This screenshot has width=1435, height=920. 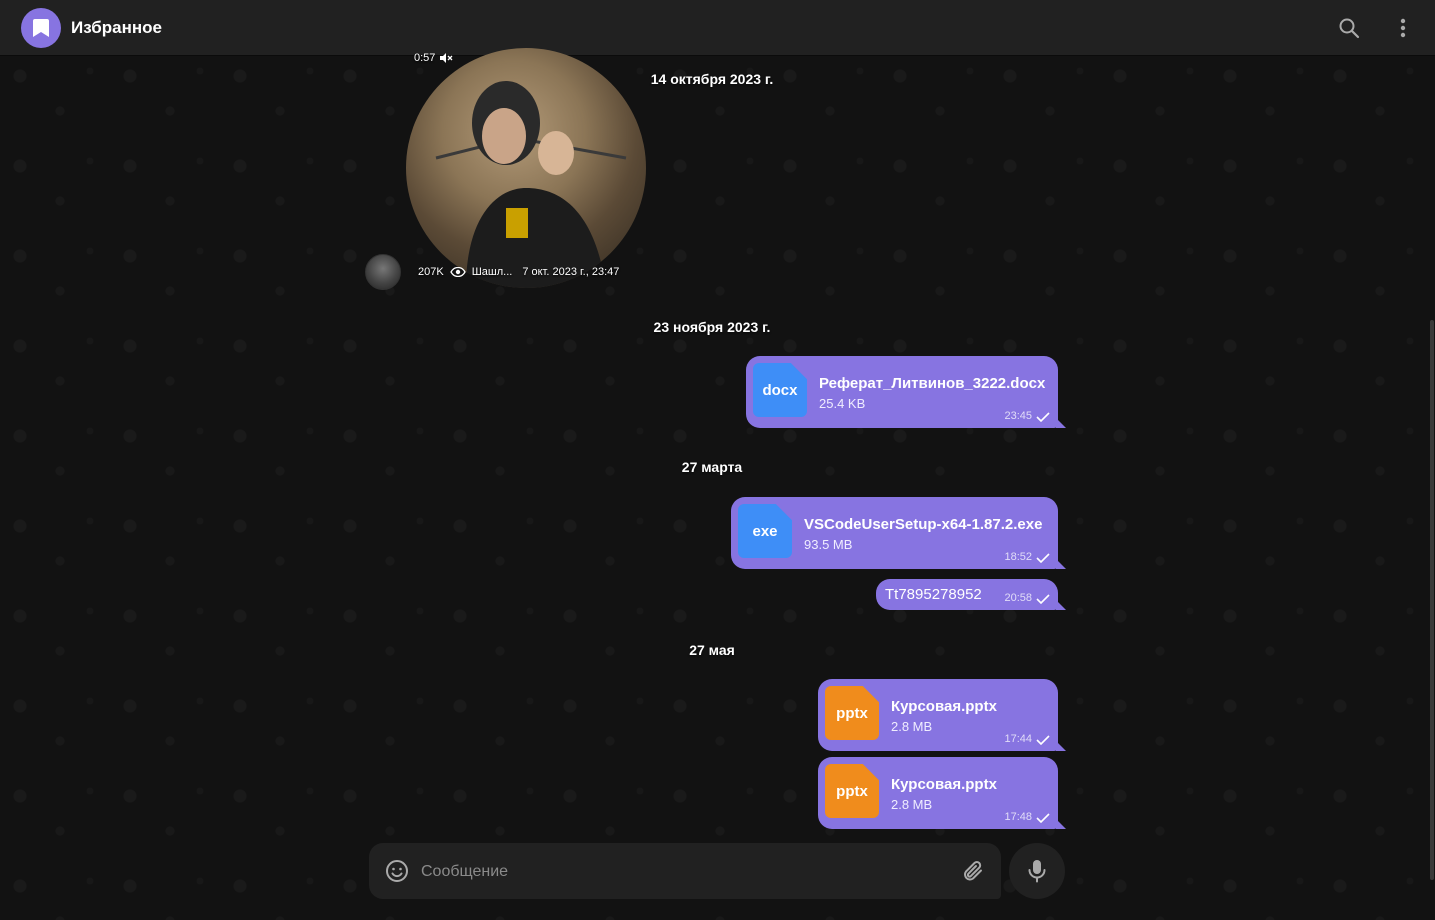 What do you see at coordinates (717, 28) in the screenshot?
I see `chat-header: Избранное` at bounding box center [717, 28].